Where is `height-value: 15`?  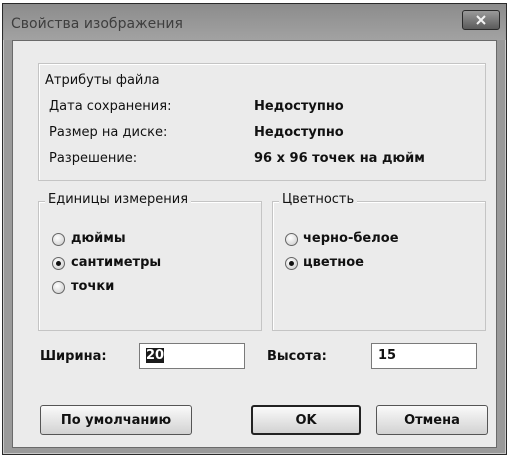 height-value: 15 is located at coordinates (387, 355).